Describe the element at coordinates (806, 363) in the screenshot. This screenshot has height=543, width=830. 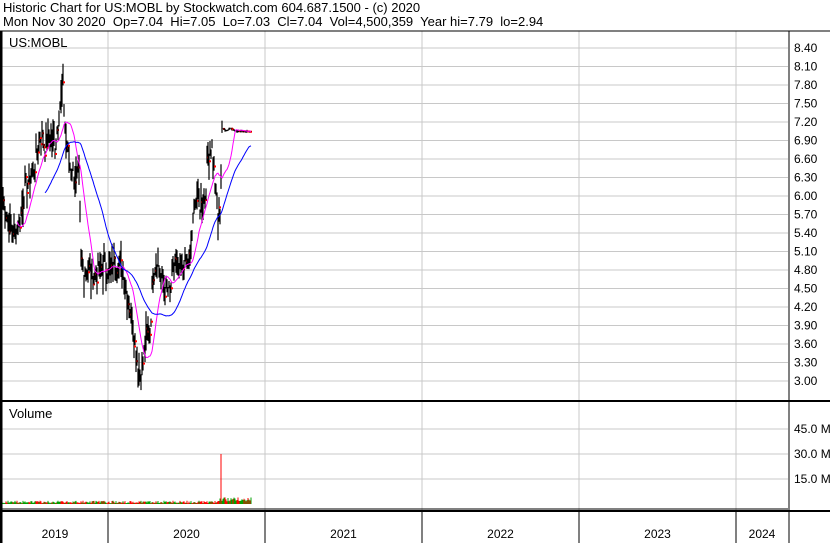
I see `price-tick-label: 3.30` at that location.